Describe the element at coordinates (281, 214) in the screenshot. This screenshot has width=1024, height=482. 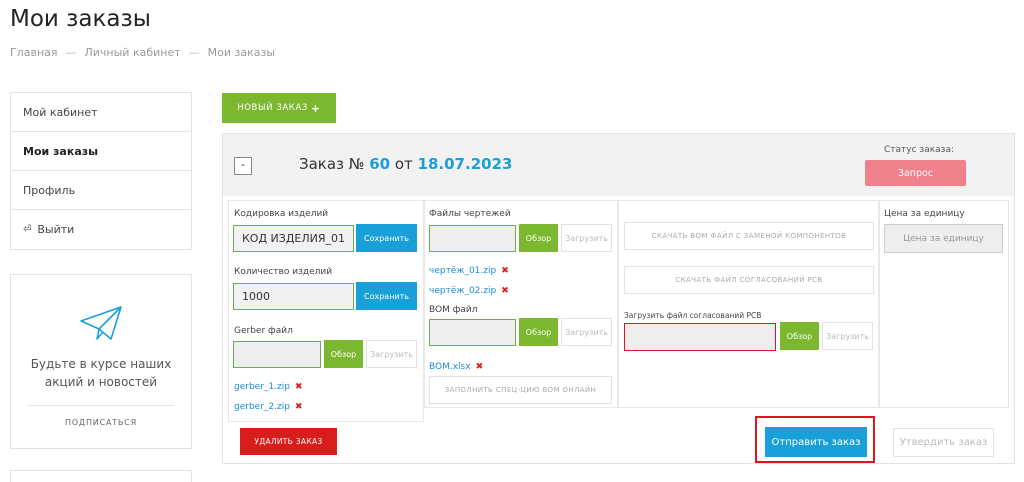
I see `coding-label: Кодировка изделий` at that location.